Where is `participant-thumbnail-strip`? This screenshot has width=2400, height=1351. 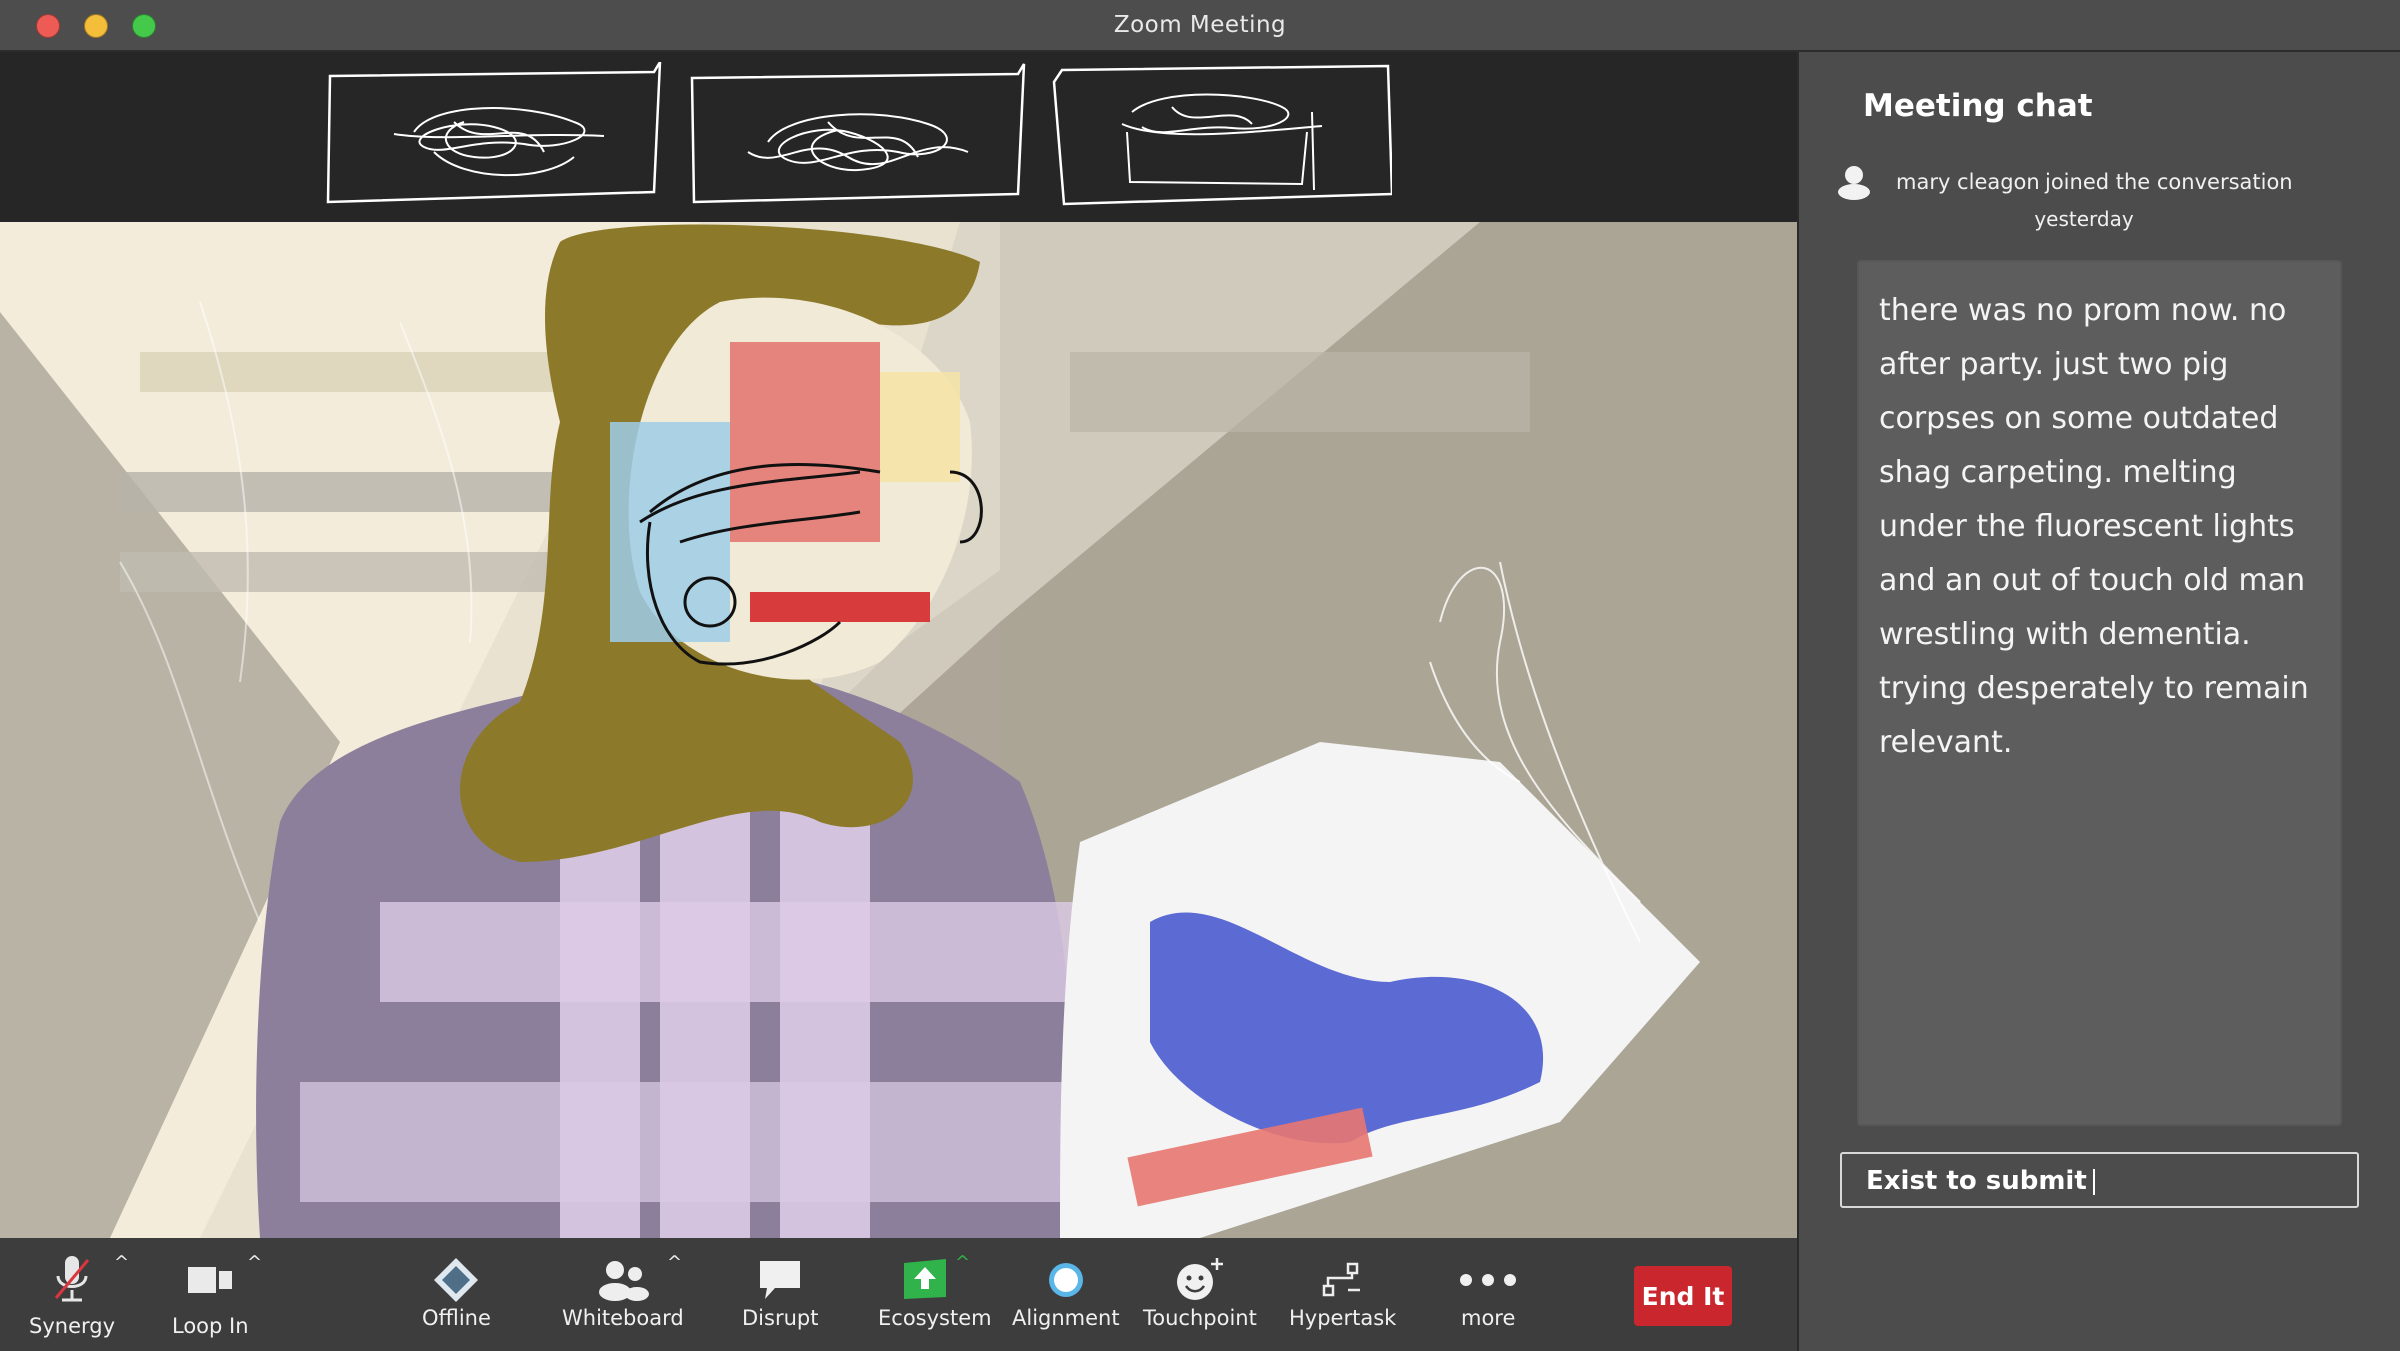
participant-thumbnail-strip is located at coordinates (898, 140).